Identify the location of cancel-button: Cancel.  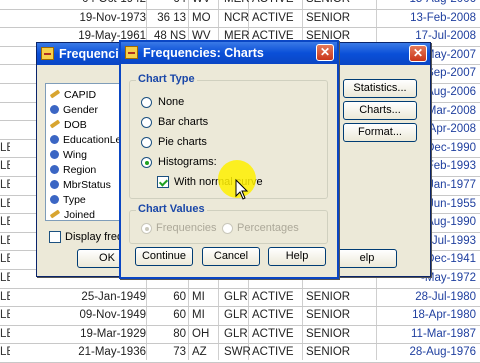
(231, 256).